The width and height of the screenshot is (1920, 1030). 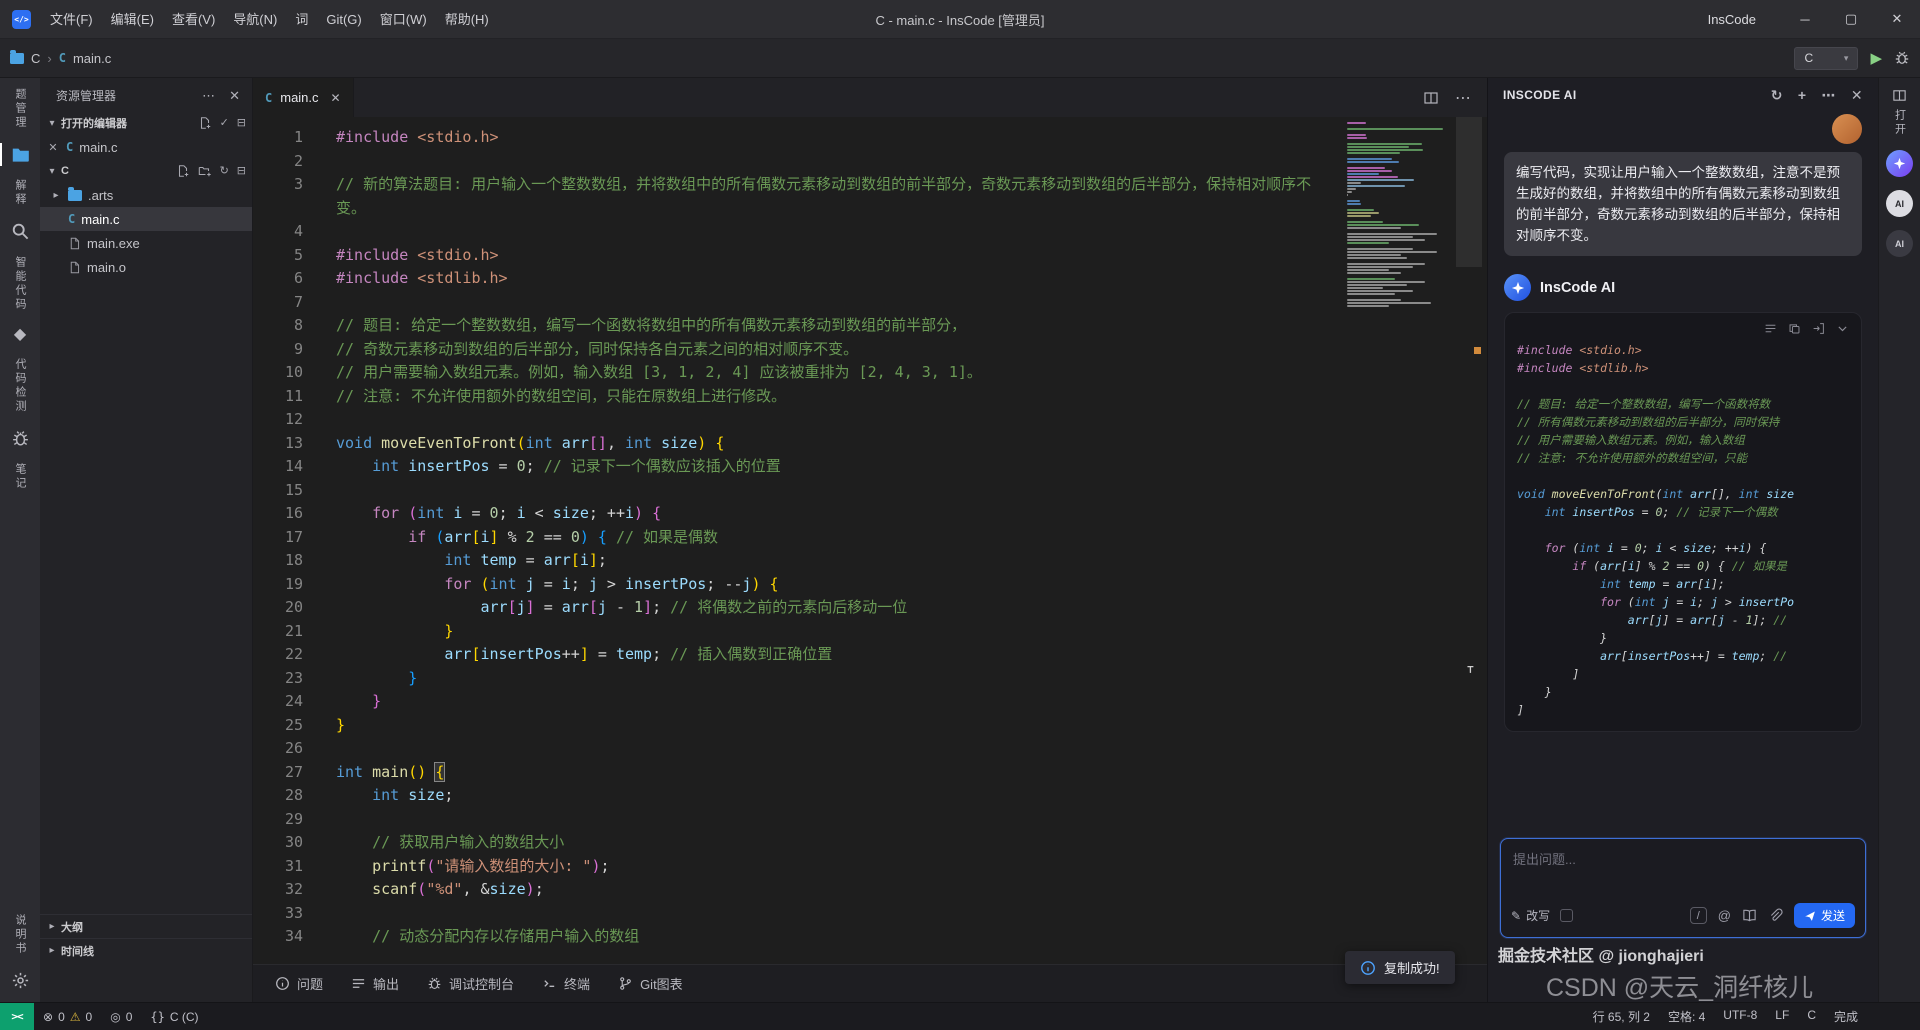 I want to click on open-editor-item: ✕ Cmain.c, so click(x=146, y=147).